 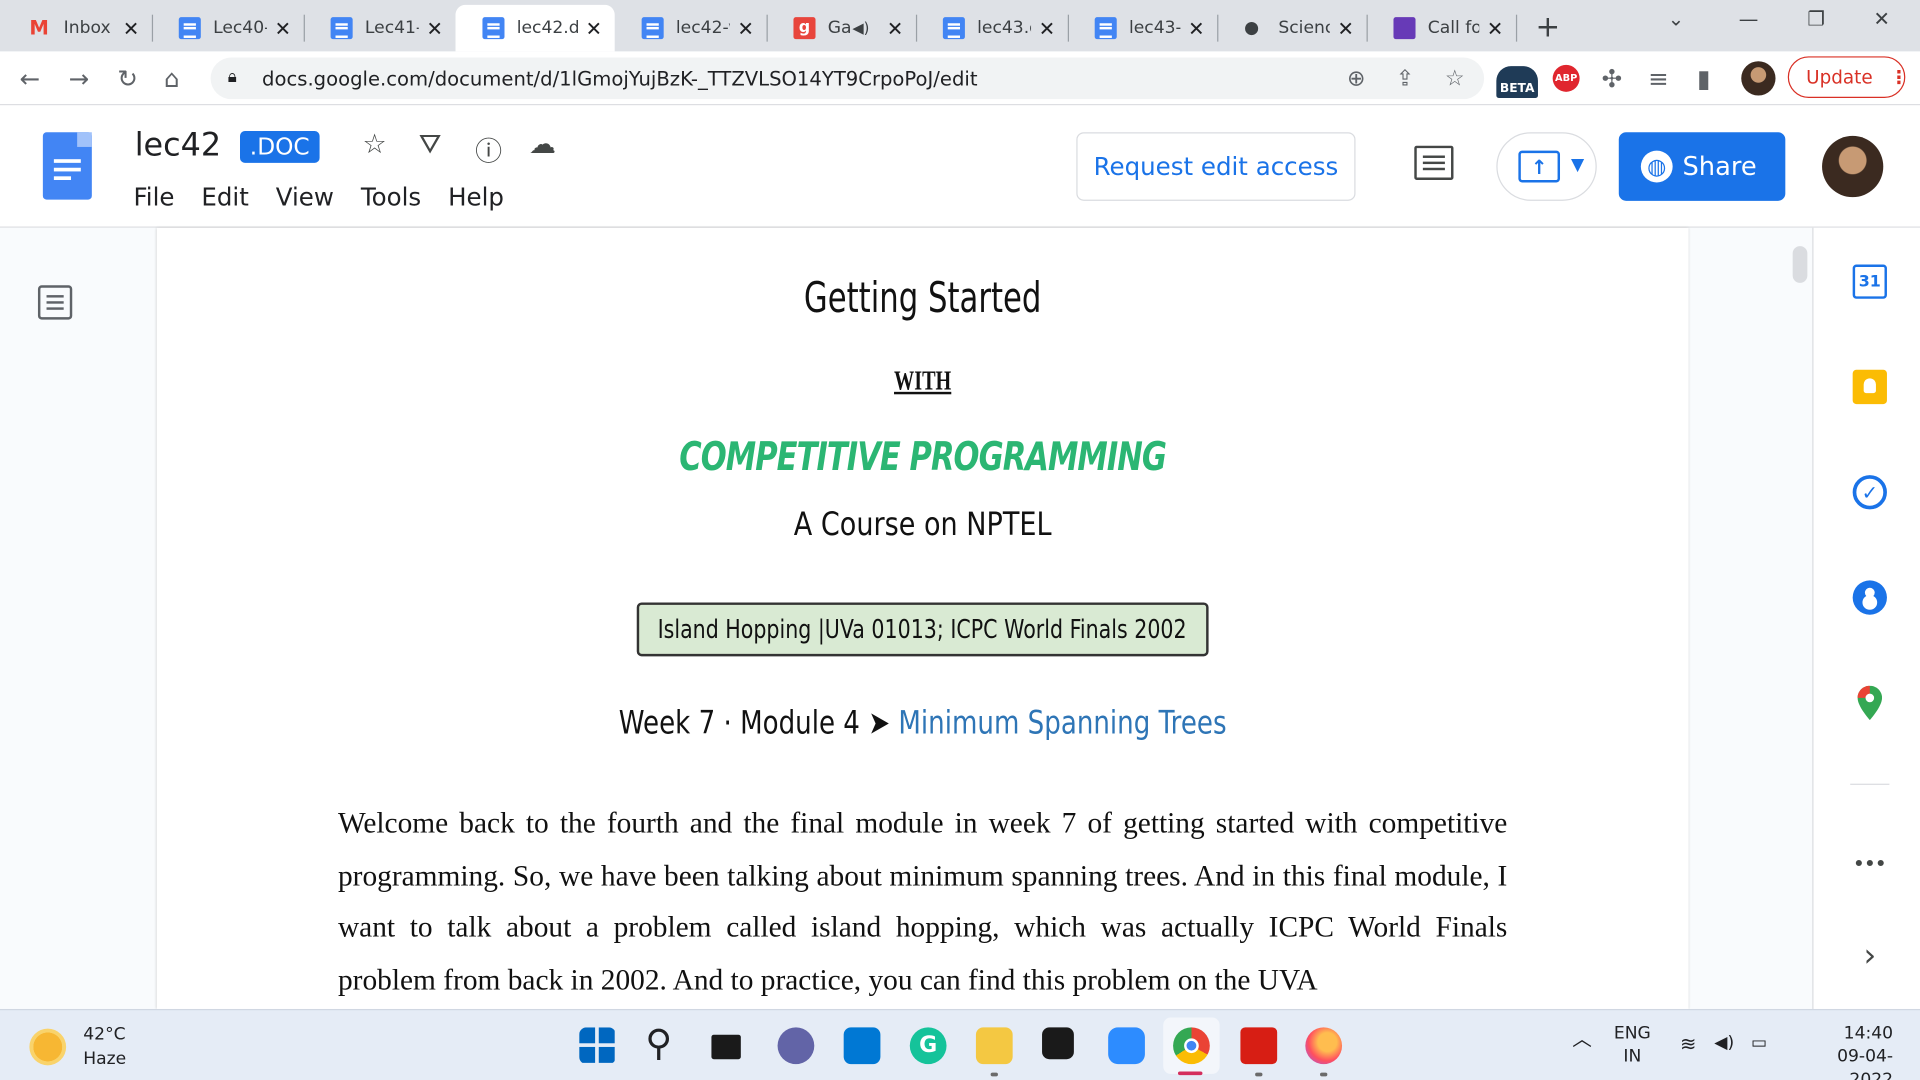 What do you see at coordinates (1191, 1046) in the screenshot?
I see `chrome-icon` at bounding box center [1191, 1046].